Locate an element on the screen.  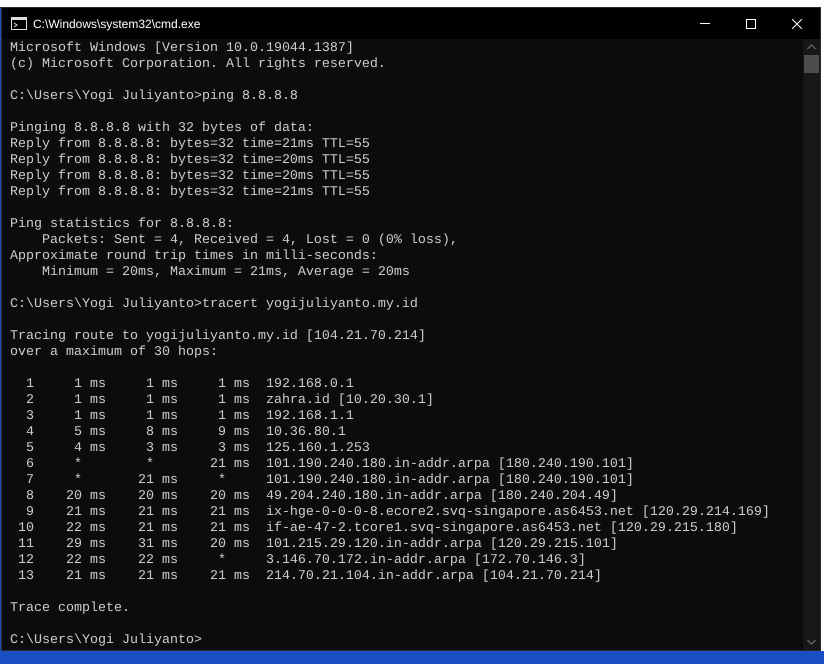
console-line: (c) Microsoft Corporation. All rights reserved. is located at coordinates (198, 65).